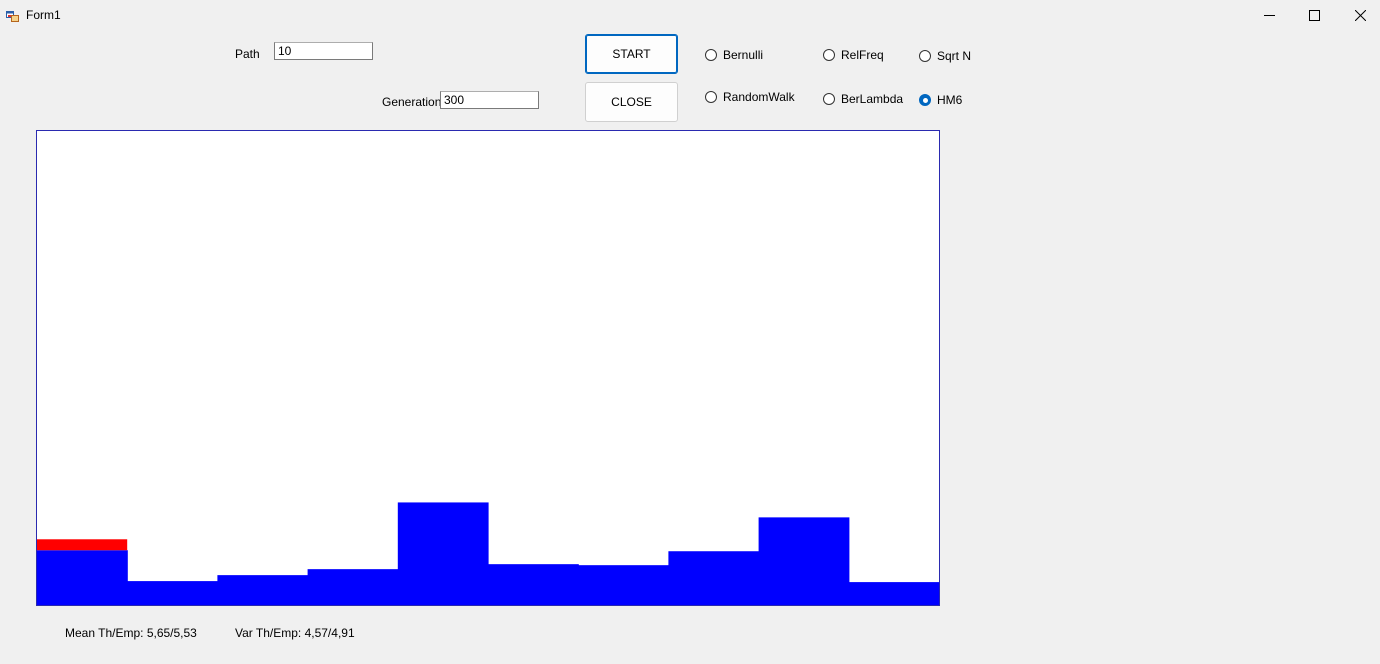 This screenshot has height=664, width=1380. Describe the element at coordinates (489, 100) in the screenshot. I see `generation-input` at that location.